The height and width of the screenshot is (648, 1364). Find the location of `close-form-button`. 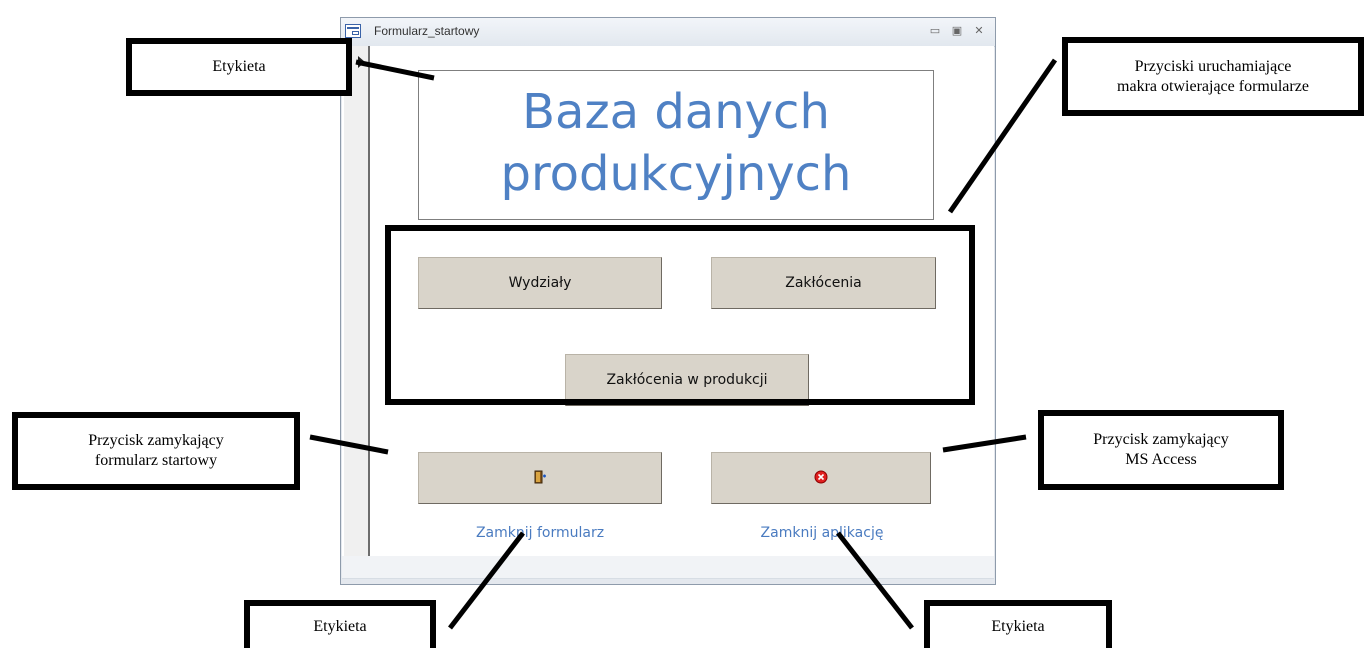

close-form-button is located at coordinates (540, 478).